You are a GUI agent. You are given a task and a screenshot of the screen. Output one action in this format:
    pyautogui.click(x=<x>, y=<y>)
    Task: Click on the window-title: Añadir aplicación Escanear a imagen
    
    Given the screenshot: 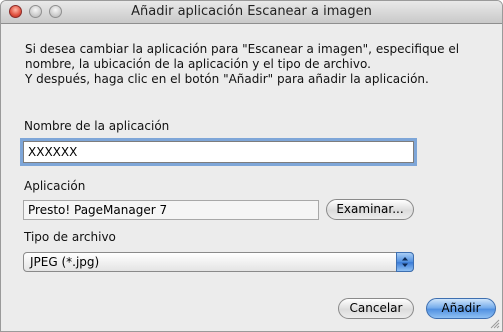 What is the action you would take?
    pyautogui.click(x=251, y=11)
    